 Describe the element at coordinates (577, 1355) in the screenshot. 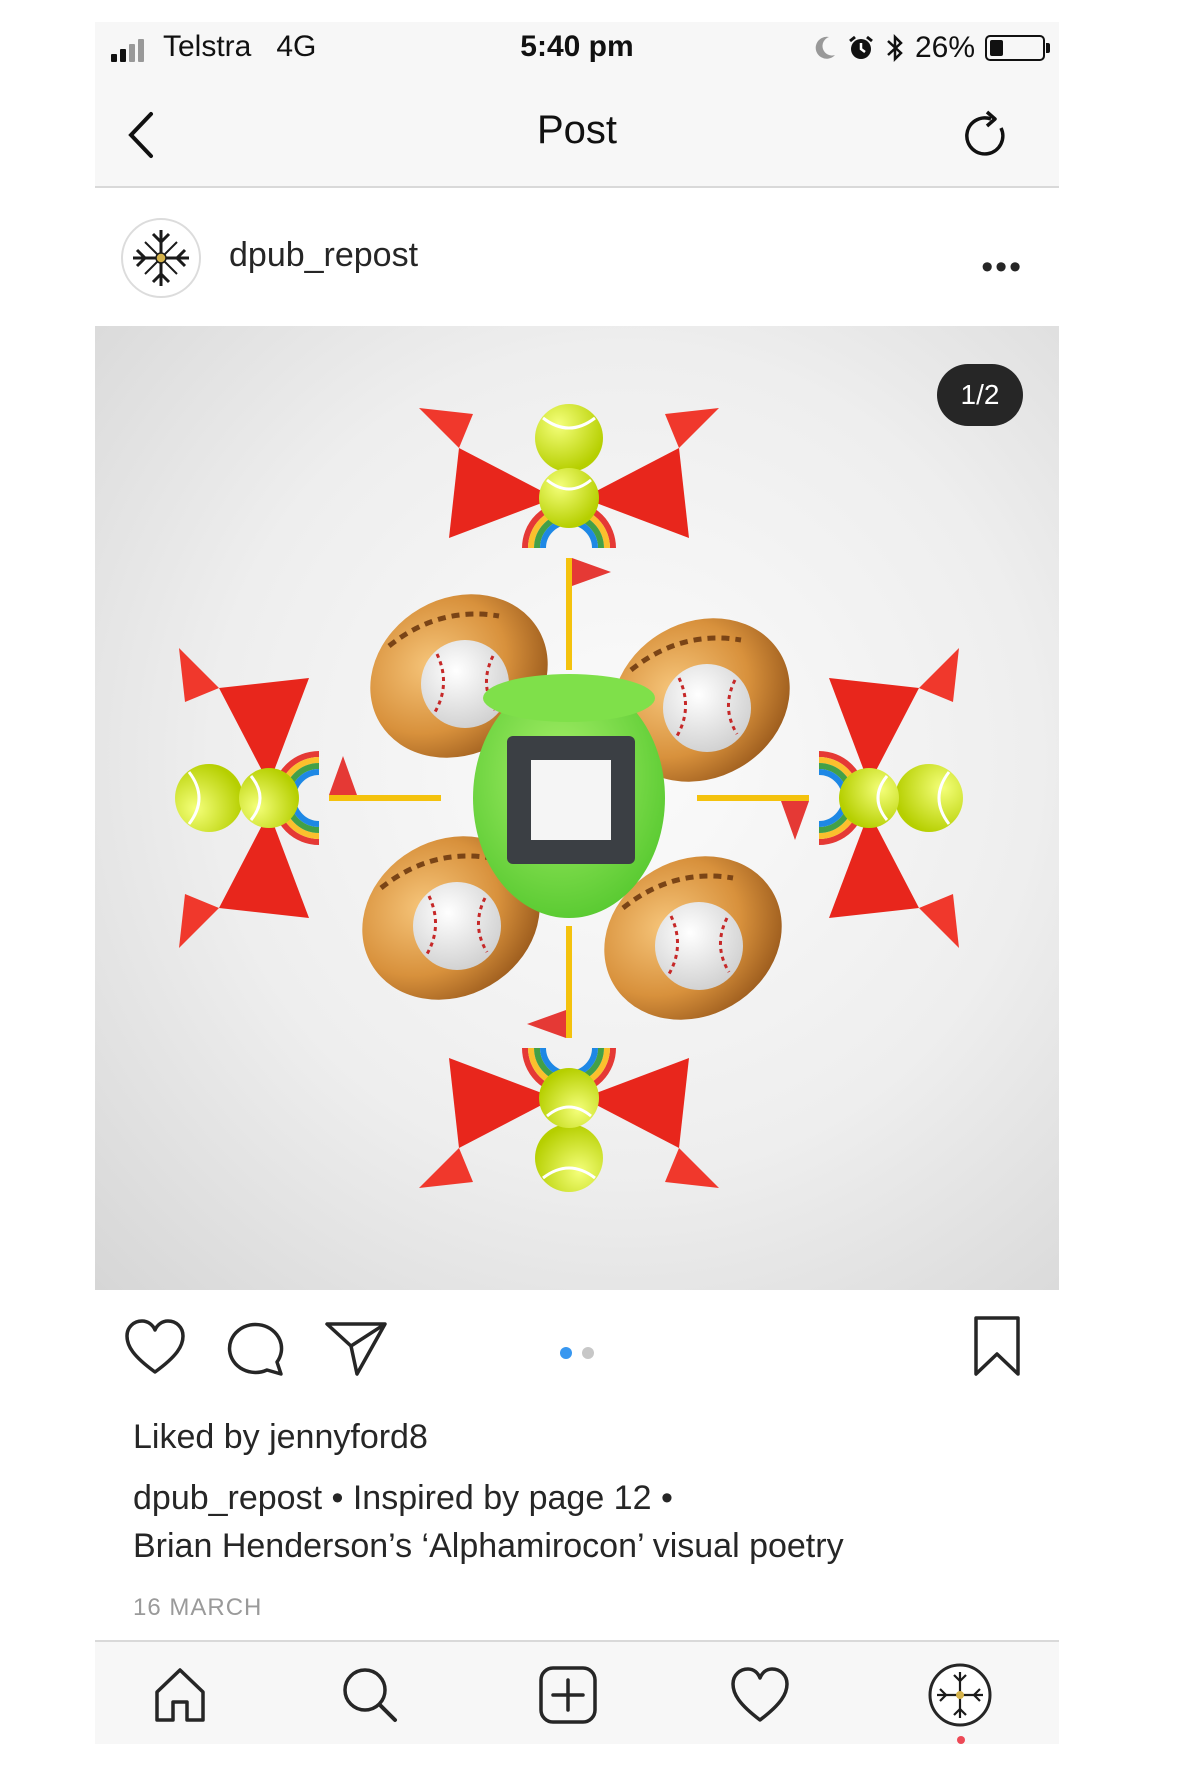

I see `carousel-indicator` at that location.